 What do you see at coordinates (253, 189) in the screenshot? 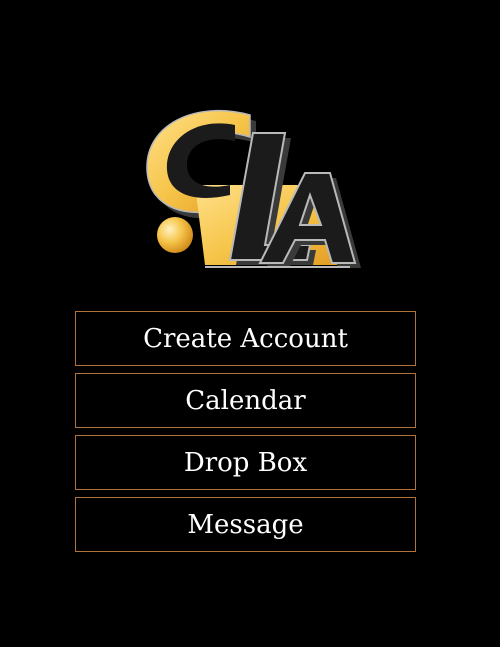
I see `gla-logo-graphic` at bounding box center [253, 189].